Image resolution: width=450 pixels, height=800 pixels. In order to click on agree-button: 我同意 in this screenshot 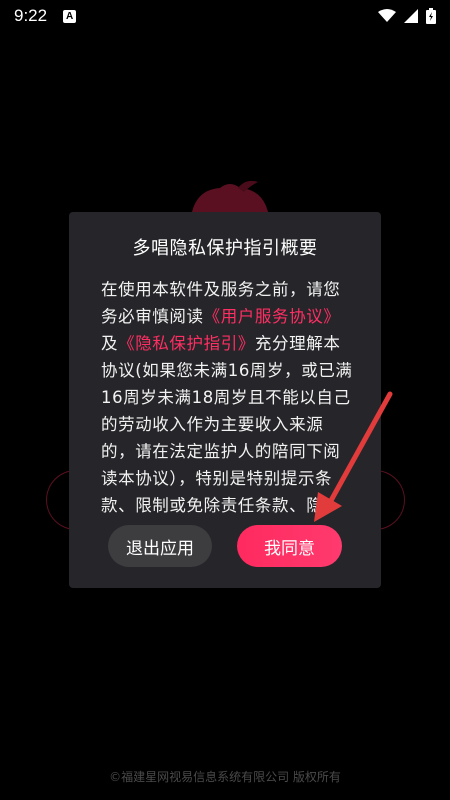, I will do `click(289, 546)`.